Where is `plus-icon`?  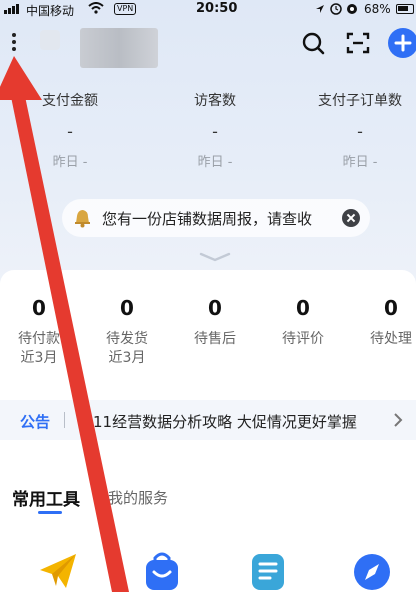 plus-icon is located at coordinates (403, 43).